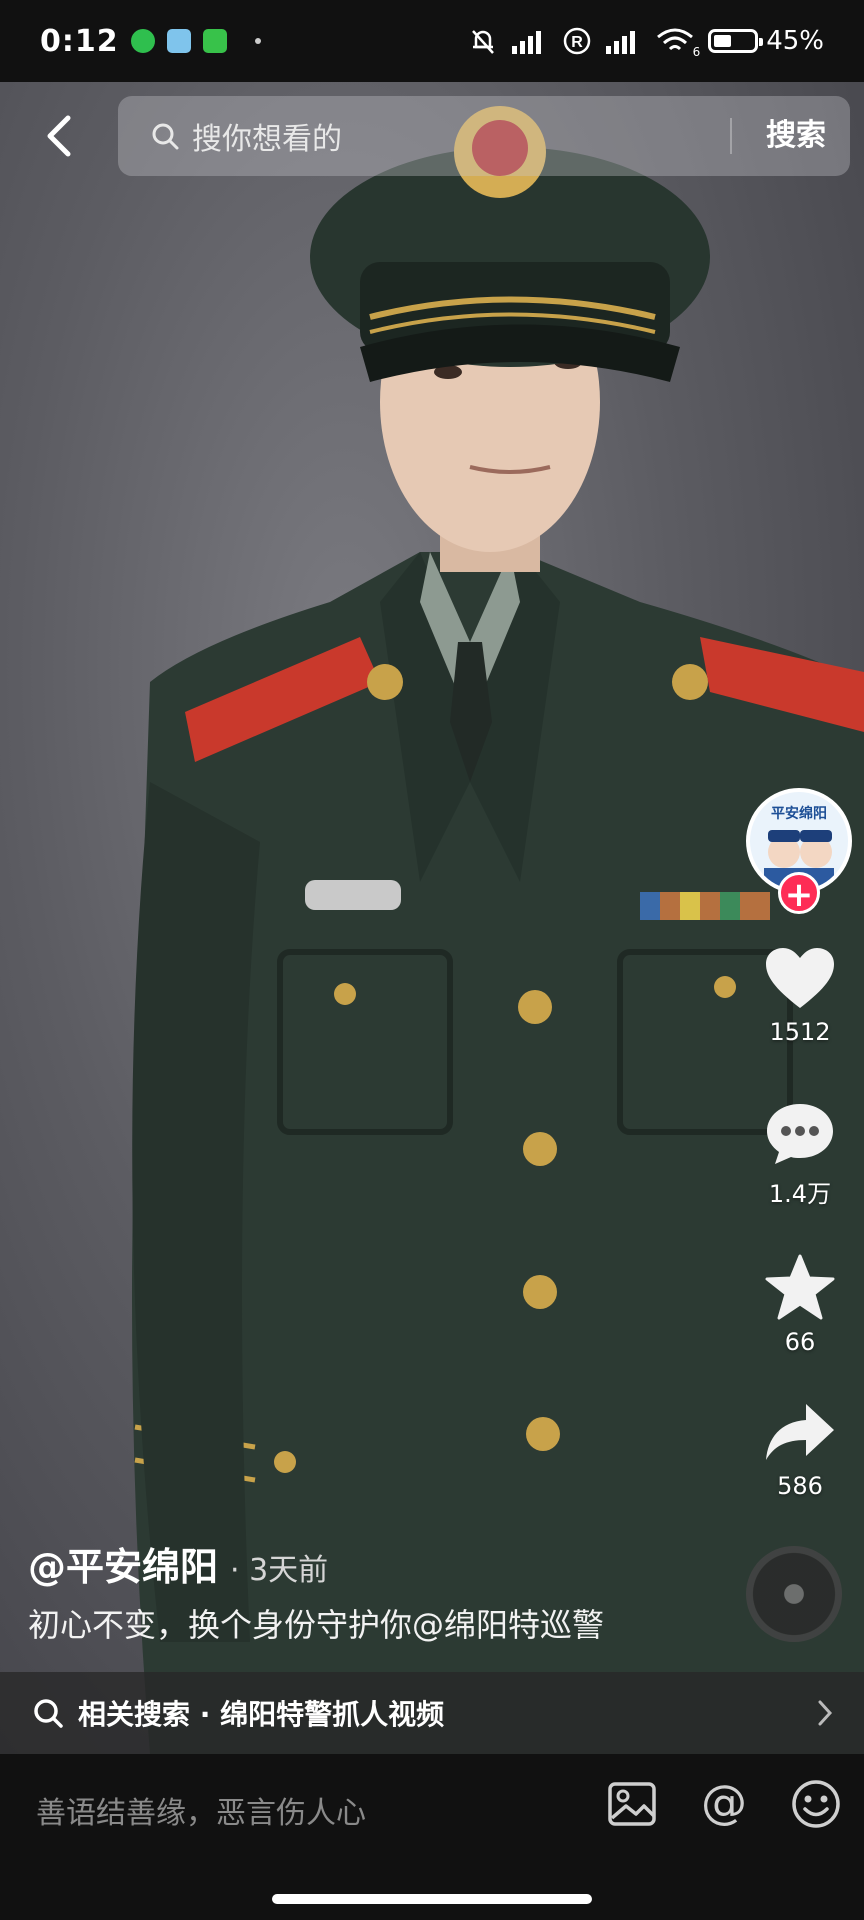 Image resolution: width=864 pixels, height=1920 pixels. I want to click on search-bar: 搜你想看的 搜索, so click(484, 136).